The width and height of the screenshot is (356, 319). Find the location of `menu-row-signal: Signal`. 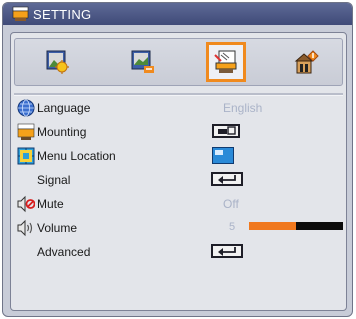

menu-row-signal: Signal is located at coordinates (178, 181).